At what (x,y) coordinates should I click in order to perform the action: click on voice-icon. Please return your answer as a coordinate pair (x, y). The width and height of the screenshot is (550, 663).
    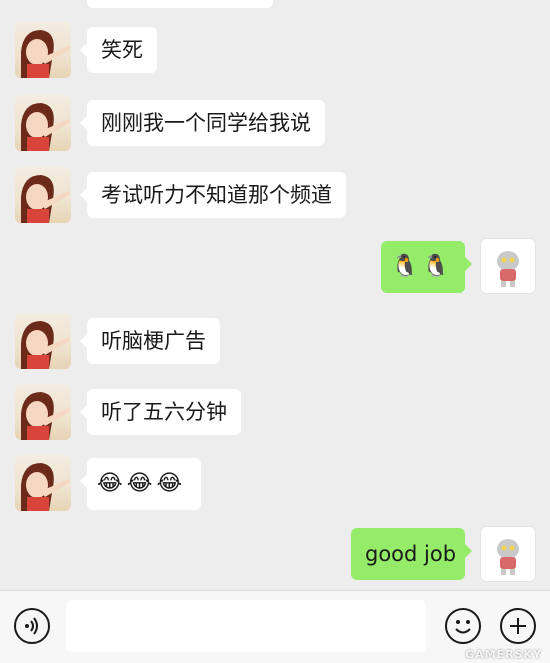
    Looking at the image, I should click on (31, 626).